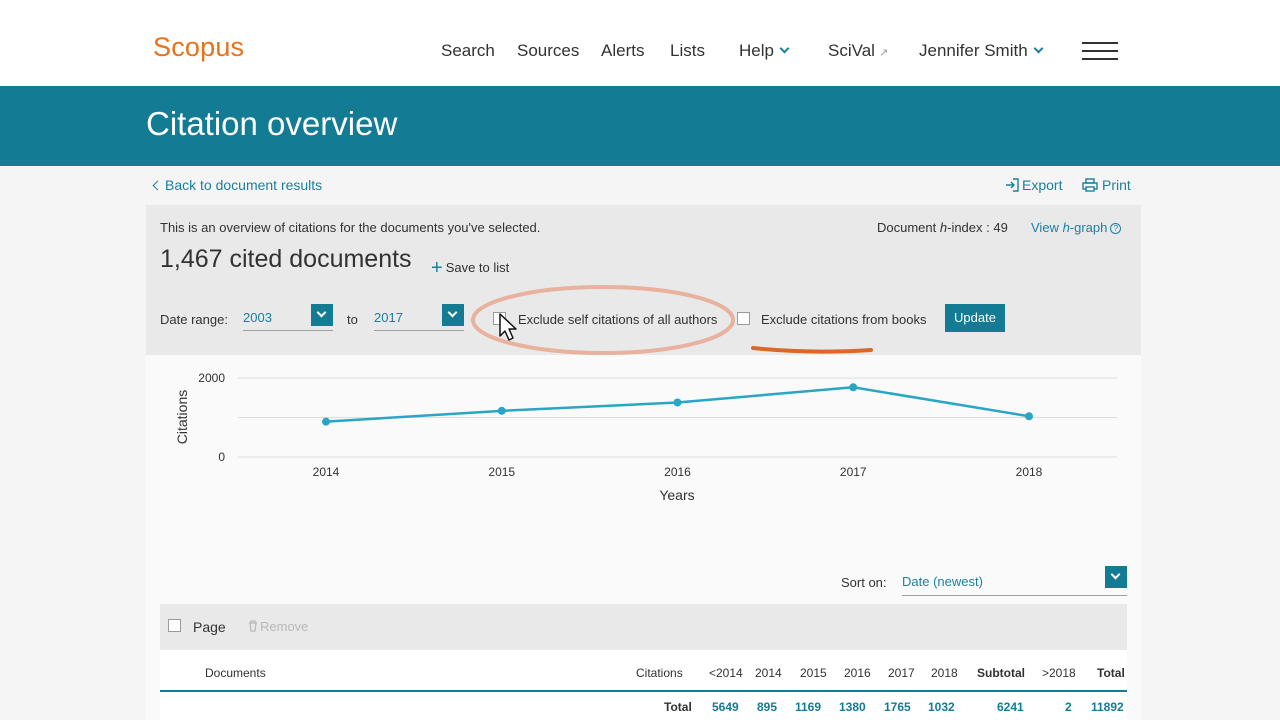  I want to click on select-page-checkbox, so click(174, 625).